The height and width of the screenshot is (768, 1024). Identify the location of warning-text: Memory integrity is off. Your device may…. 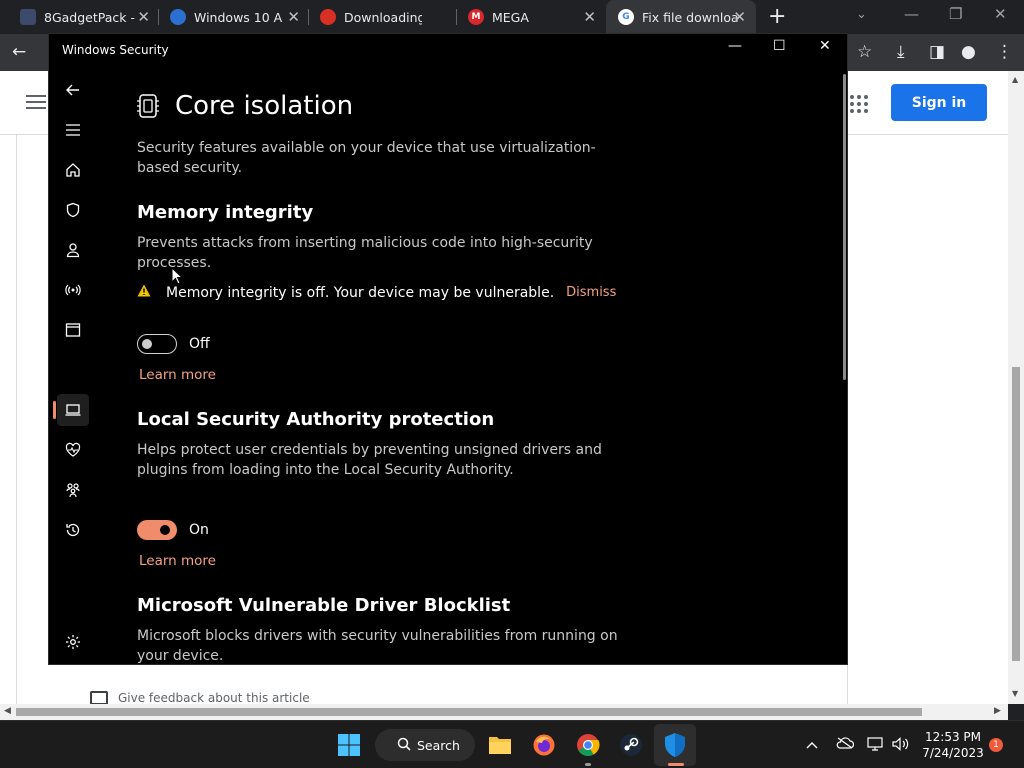
(360, 292).